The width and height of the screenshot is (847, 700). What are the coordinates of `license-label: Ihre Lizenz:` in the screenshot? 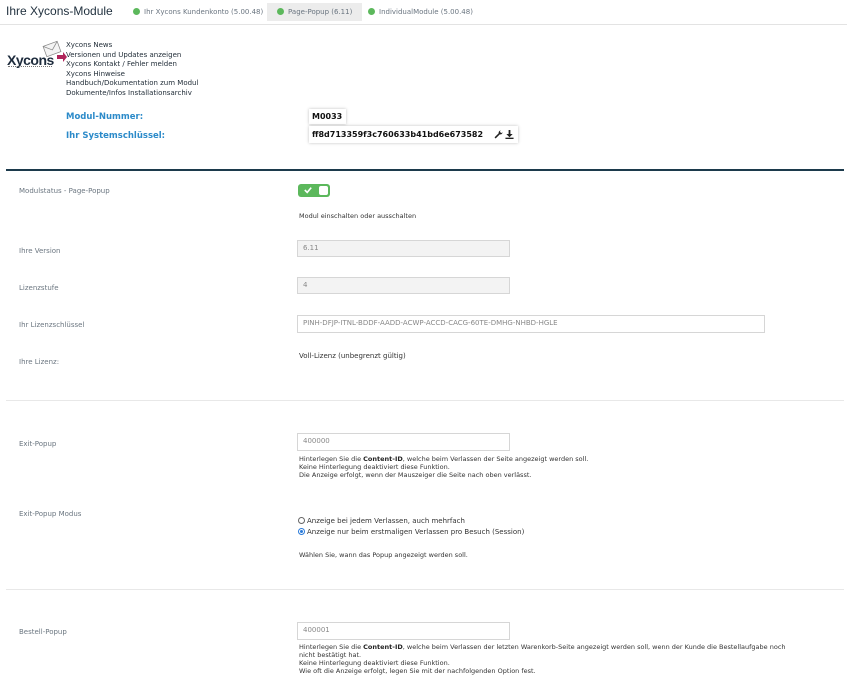 It's located at (39, 362).